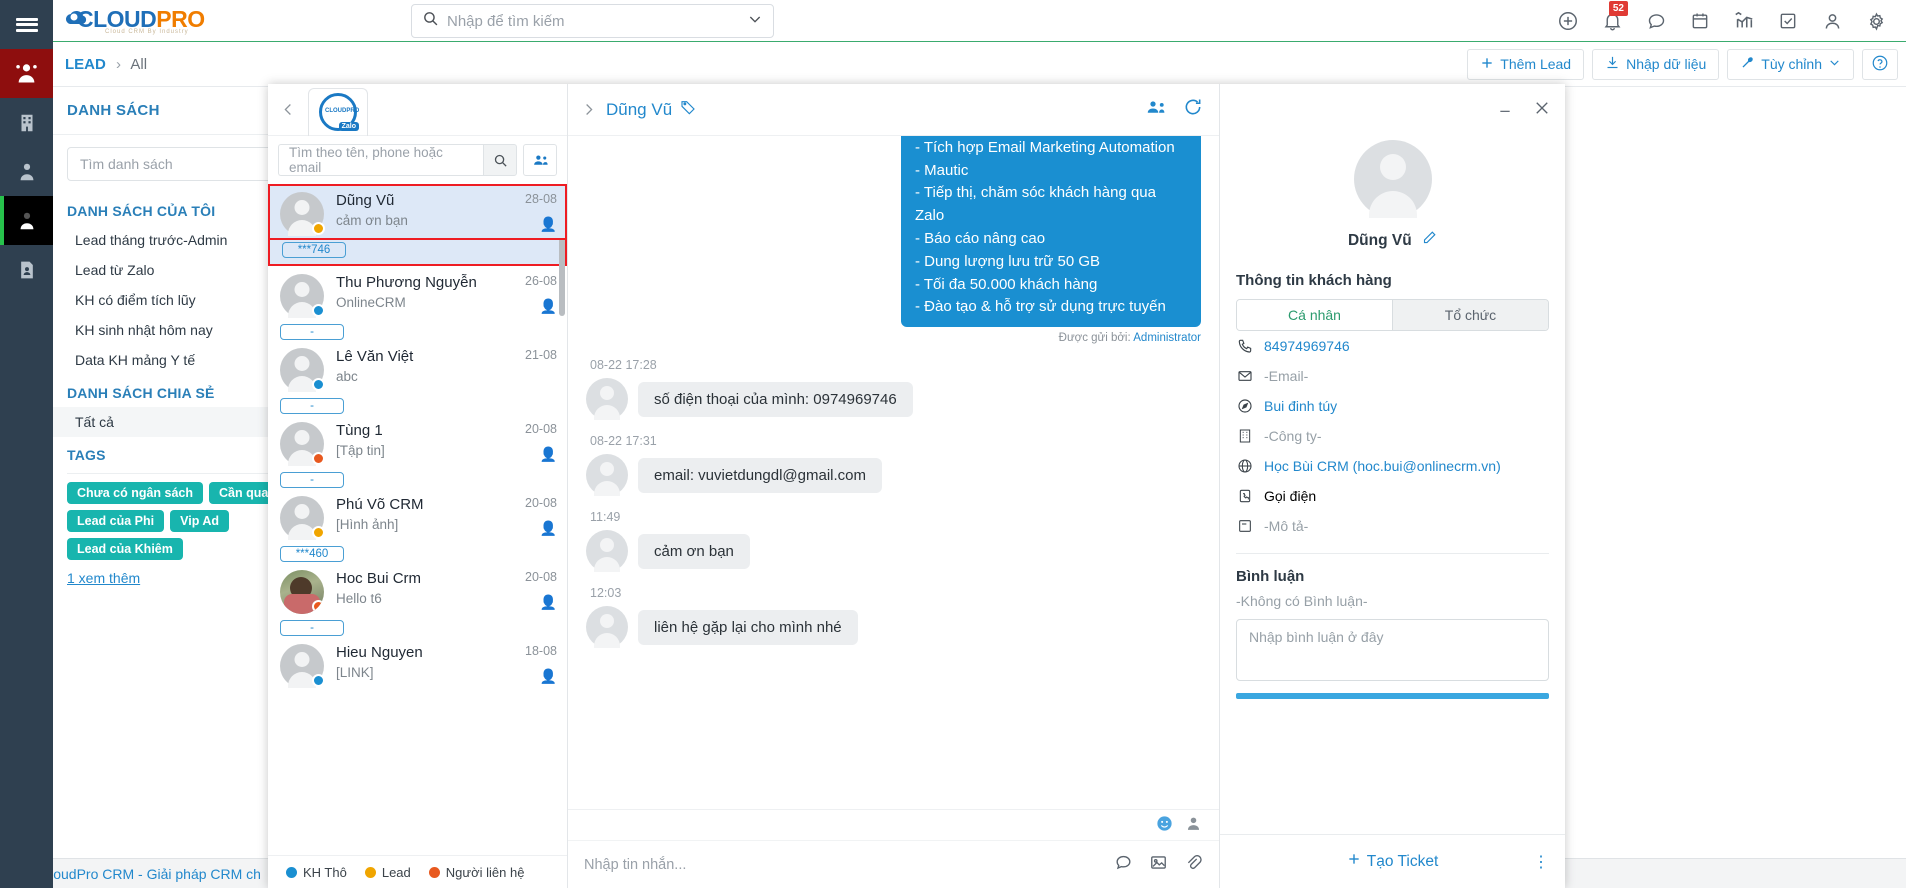 The image size is (1906, 888). What do you see at coordinates (1832, 21) in the screenshot?
I see `account-button` at bounding box center [1832, 21].